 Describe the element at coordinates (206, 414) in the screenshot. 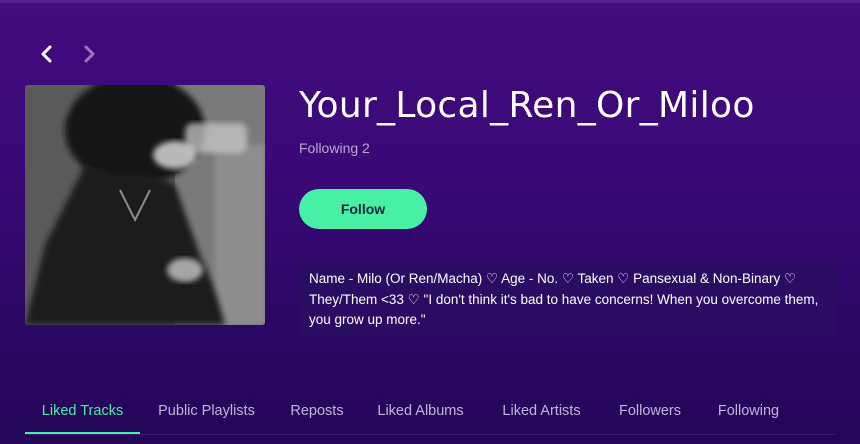

I see `tab-public-playlists: Public Playlists` at that location.